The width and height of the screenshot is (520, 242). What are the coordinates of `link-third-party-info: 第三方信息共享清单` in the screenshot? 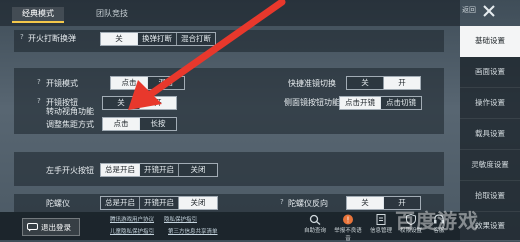 It's located at (193, 231).